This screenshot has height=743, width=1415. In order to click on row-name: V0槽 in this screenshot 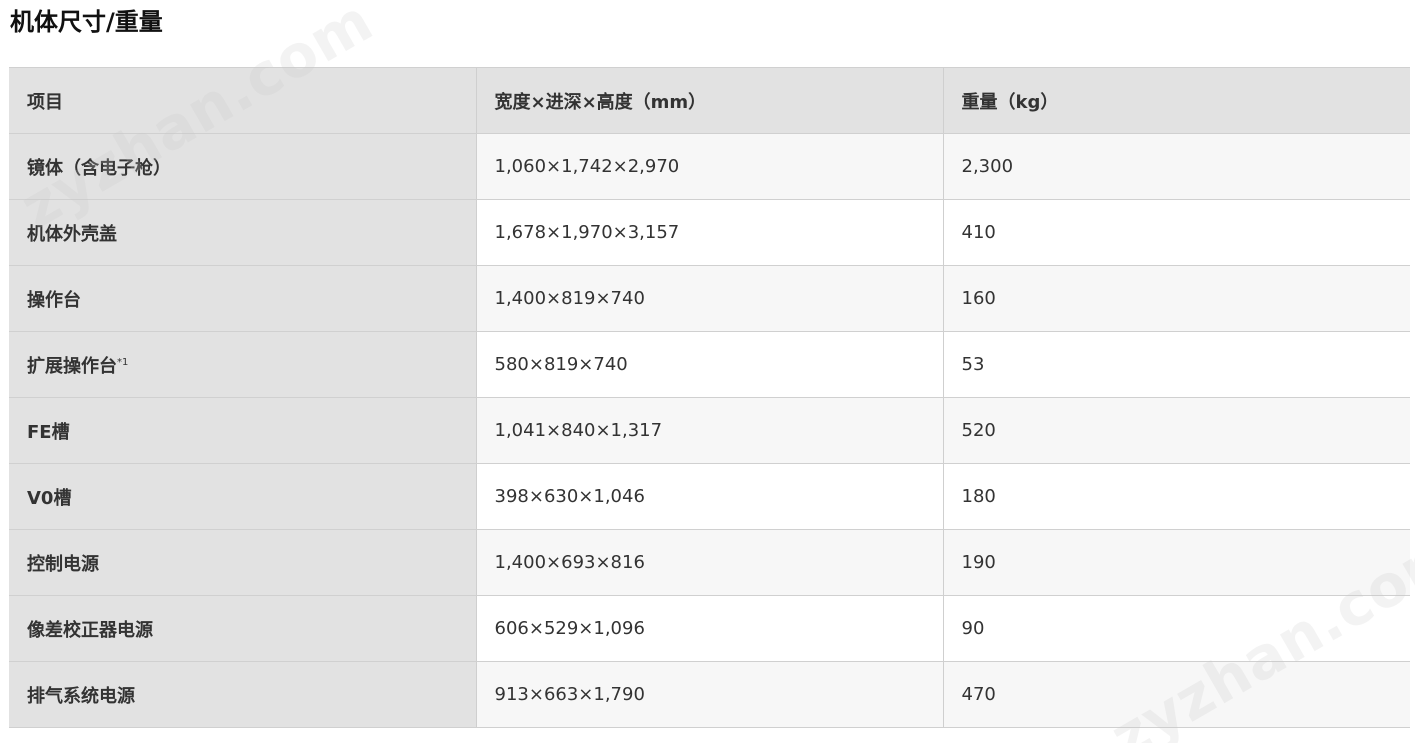, I will do `click(242, 496)`.